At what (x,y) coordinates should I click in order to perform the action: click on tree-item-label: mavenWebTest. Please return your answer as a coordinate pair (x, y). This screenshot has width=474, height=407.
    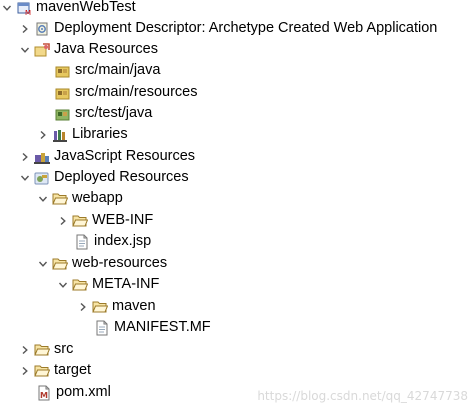
    Looking at the image, I should click on (86, 7).